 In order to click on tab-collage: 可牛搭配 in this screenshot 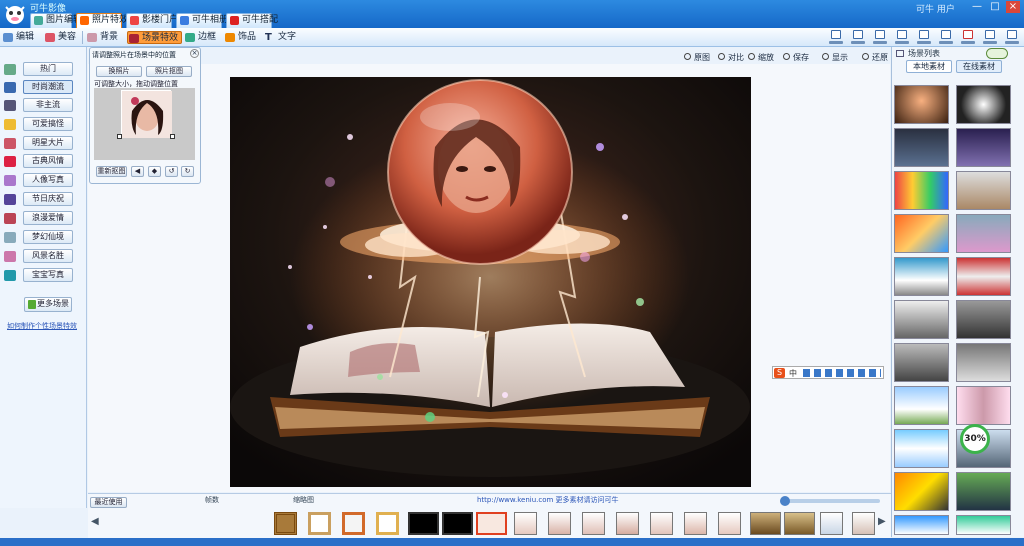, I will do `click(252, 20)`.